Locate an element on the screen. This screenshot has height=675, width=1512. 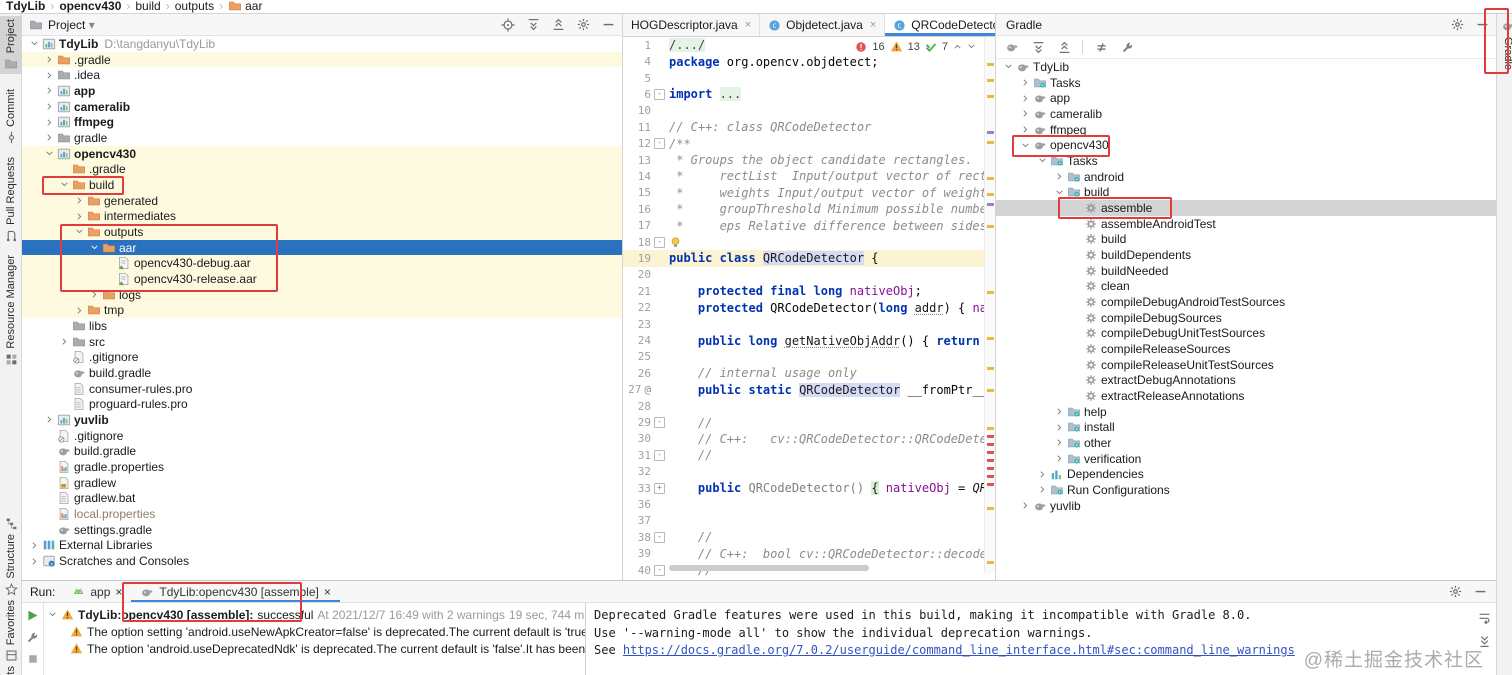
expand-all-button is located at coordinates (1038, 47).